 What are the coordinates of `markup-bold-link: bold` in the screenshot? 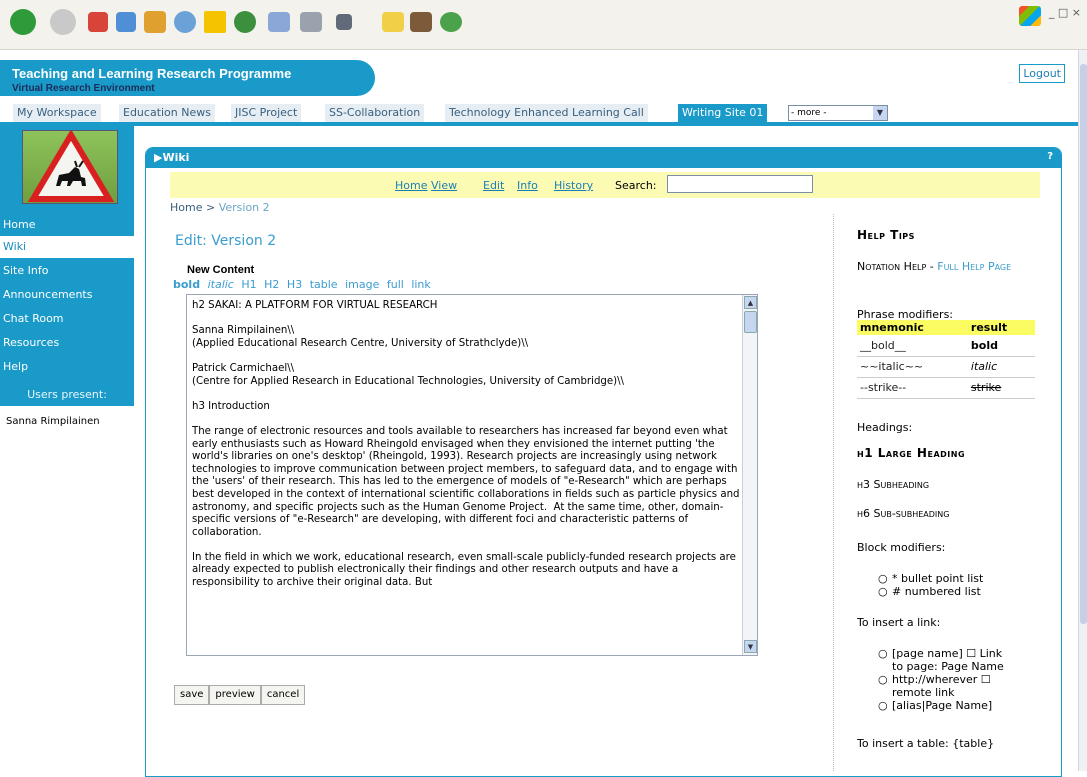 It's located at (186, 284).